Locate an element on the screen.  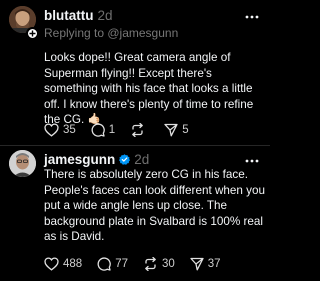
reply-button: 1 is located at coordinates (103, 130).